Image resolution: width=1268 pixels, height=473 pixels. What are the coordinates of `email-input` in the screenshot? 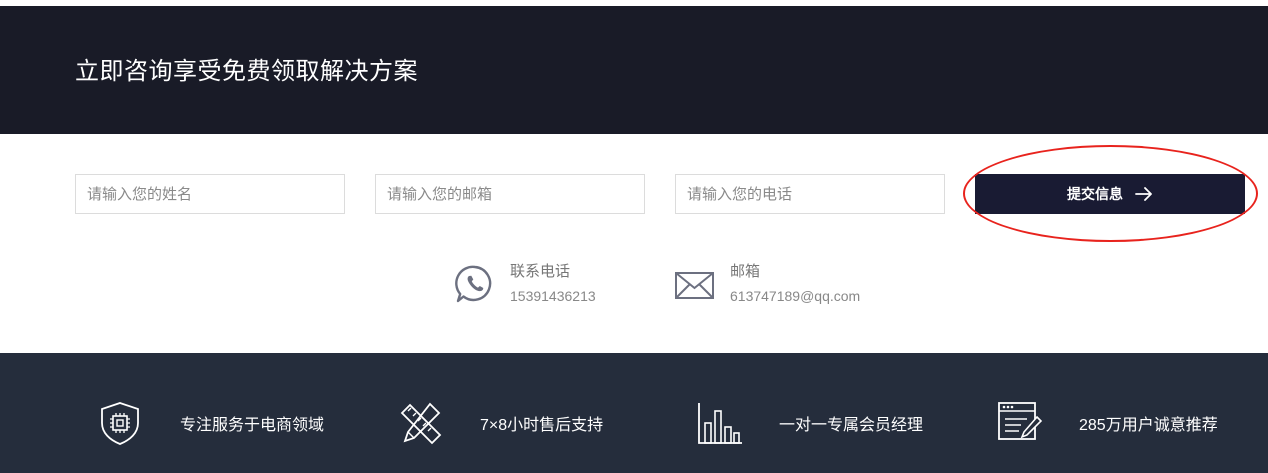 It's located at (510, 194).